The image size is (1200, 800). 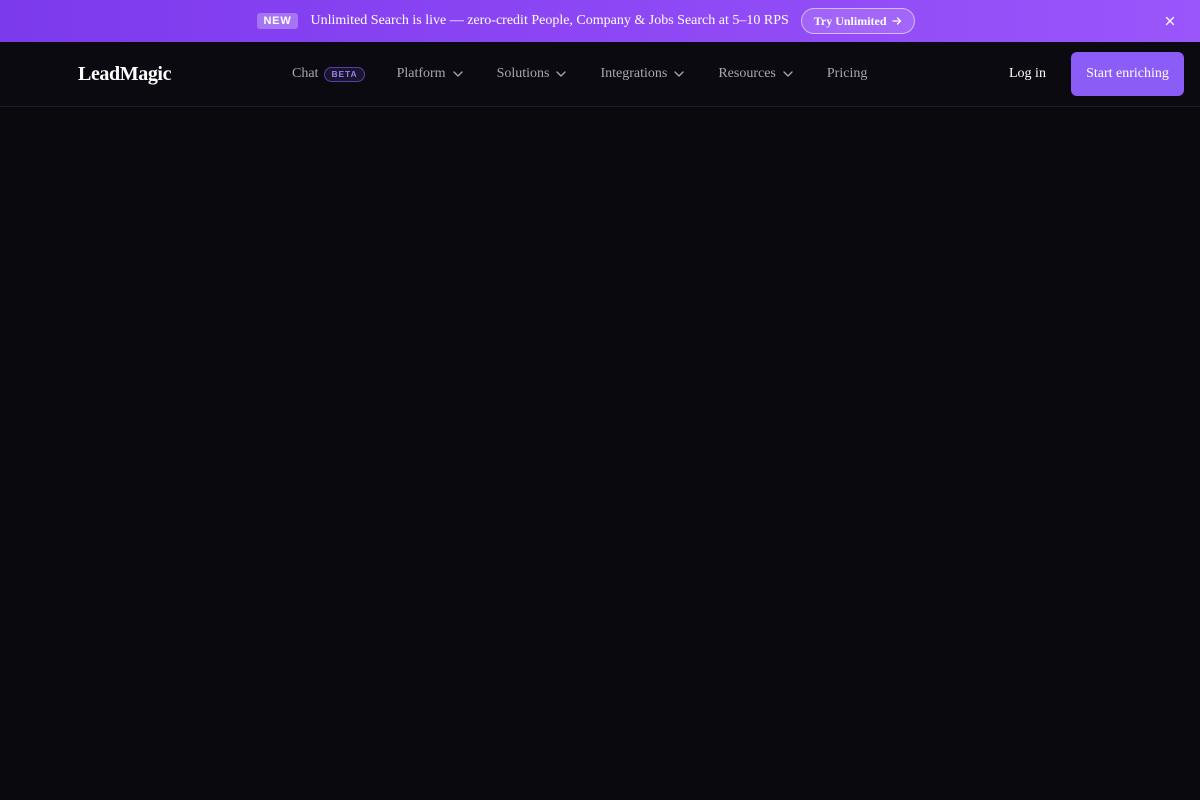 I want to click on nav-item-platform: Platform, so click(x=430, y=74).